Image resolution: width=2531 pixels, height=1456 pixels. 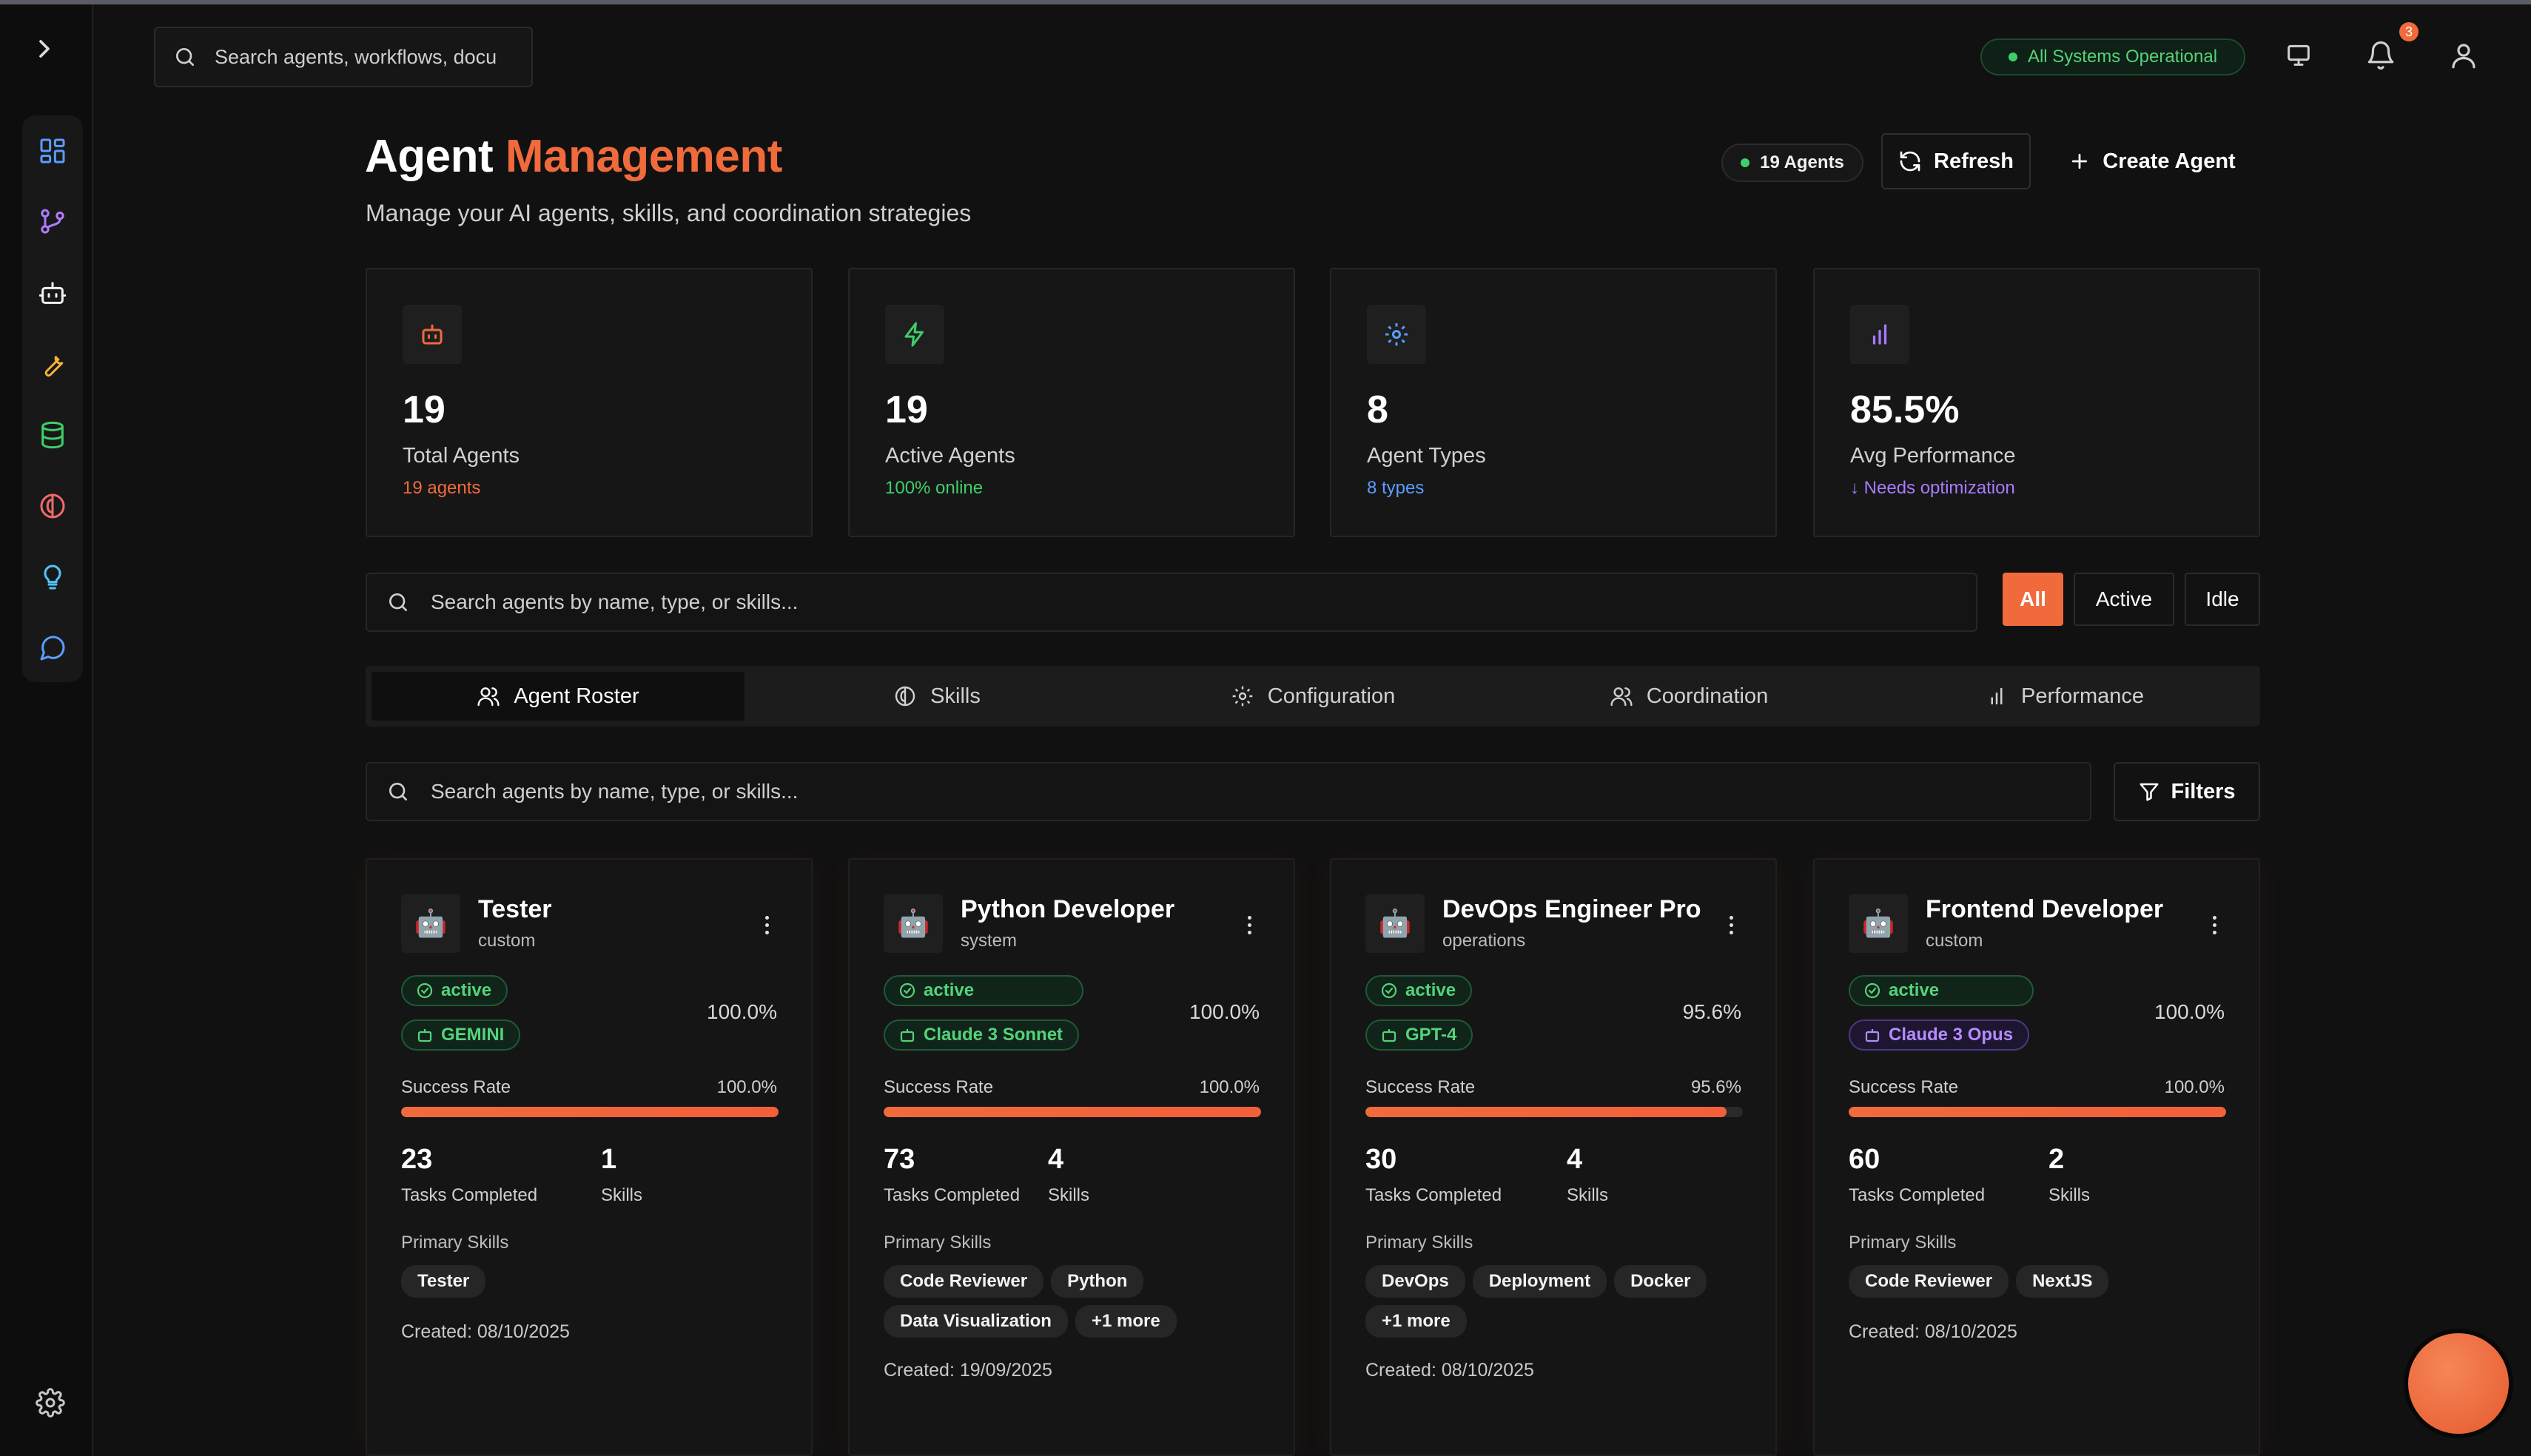 I want to click on bell-icon, so click(x=2382, y=57).